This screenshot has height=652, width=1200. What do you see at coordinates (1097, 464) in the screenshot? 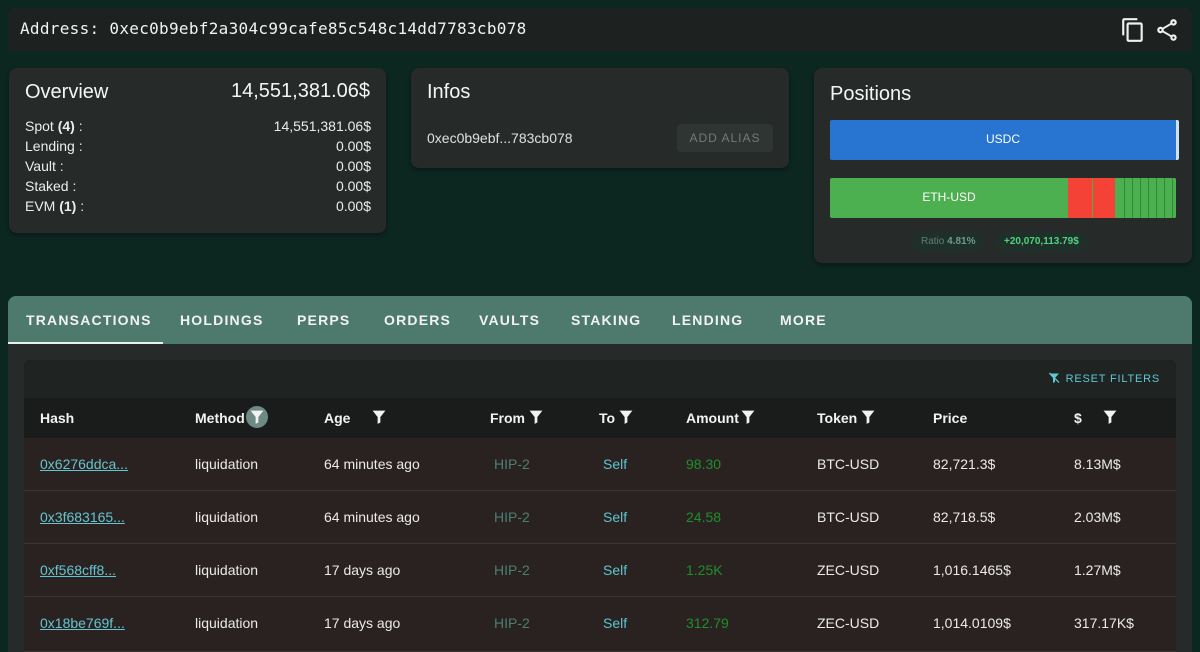
I see `tx-usd-value: 8.13M$` at bounding box center [1097, 464].